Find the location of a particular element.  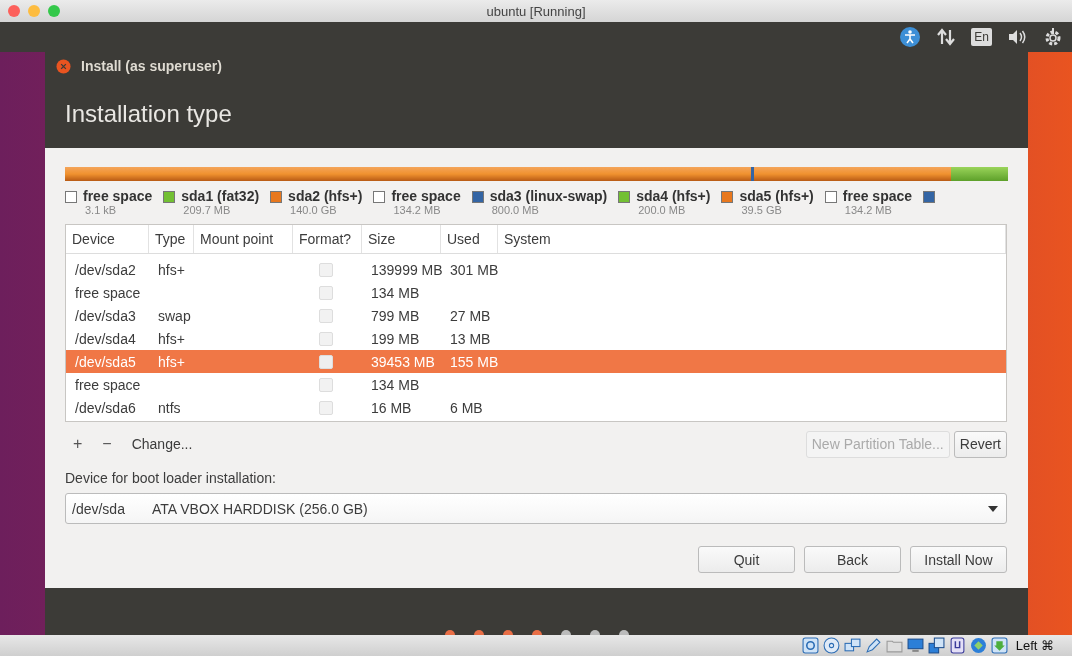

network-icon is located at coordinates (852, 645).